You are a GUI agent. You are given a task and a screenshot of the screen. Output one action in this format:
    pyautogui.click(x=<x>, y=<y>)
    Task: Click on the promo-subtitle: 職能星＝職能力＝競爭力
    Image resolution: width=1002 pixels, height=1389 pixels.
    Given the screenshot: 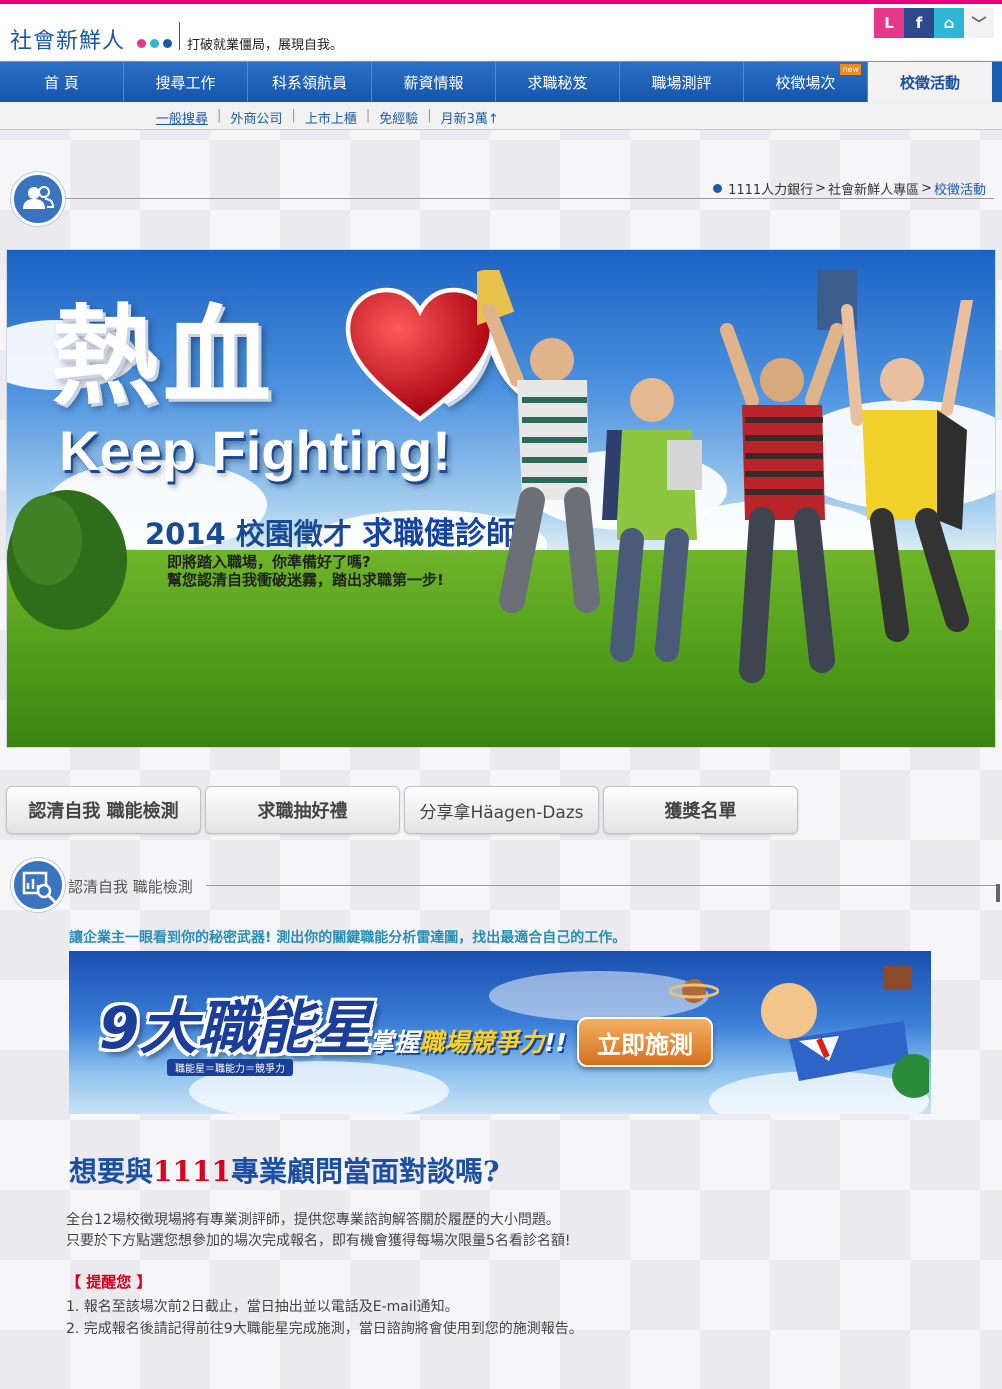 What is the action you would take?
    pyautogui.click(x=230, y=1067)
    